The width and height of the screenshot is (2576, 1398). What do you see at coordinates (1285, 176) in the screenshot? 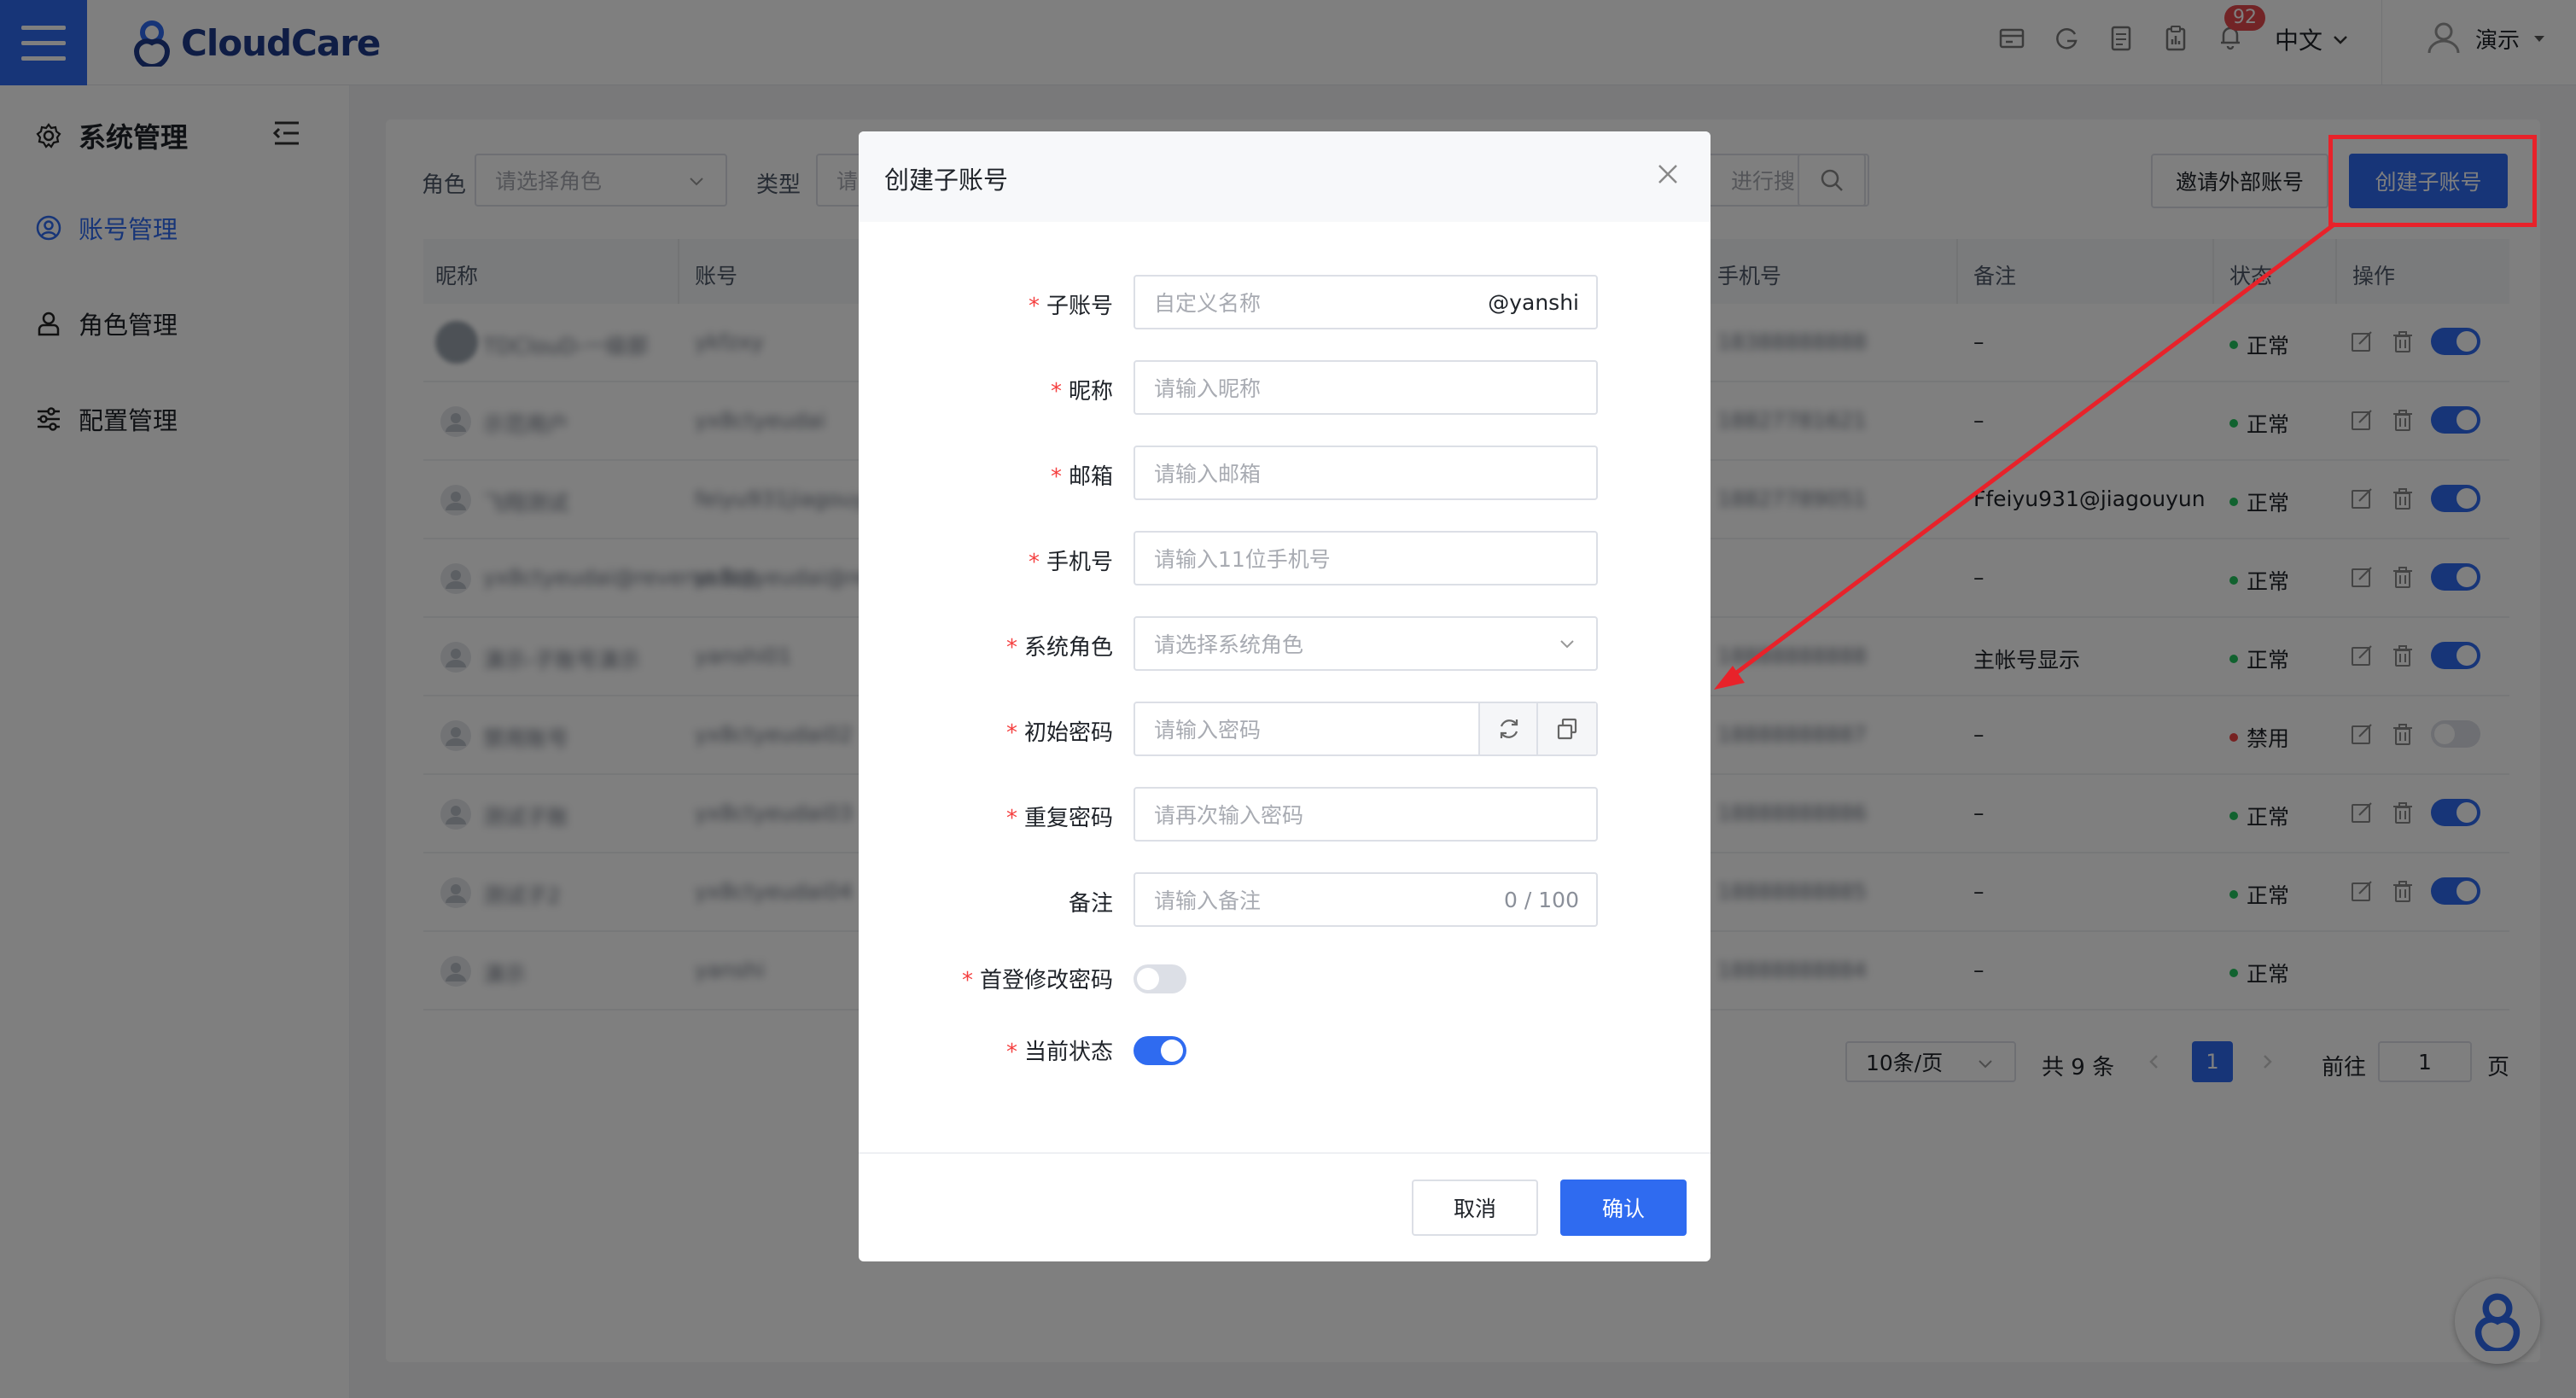
I see `modal-header: 创建子账号` at bounding box center [1285, 176].